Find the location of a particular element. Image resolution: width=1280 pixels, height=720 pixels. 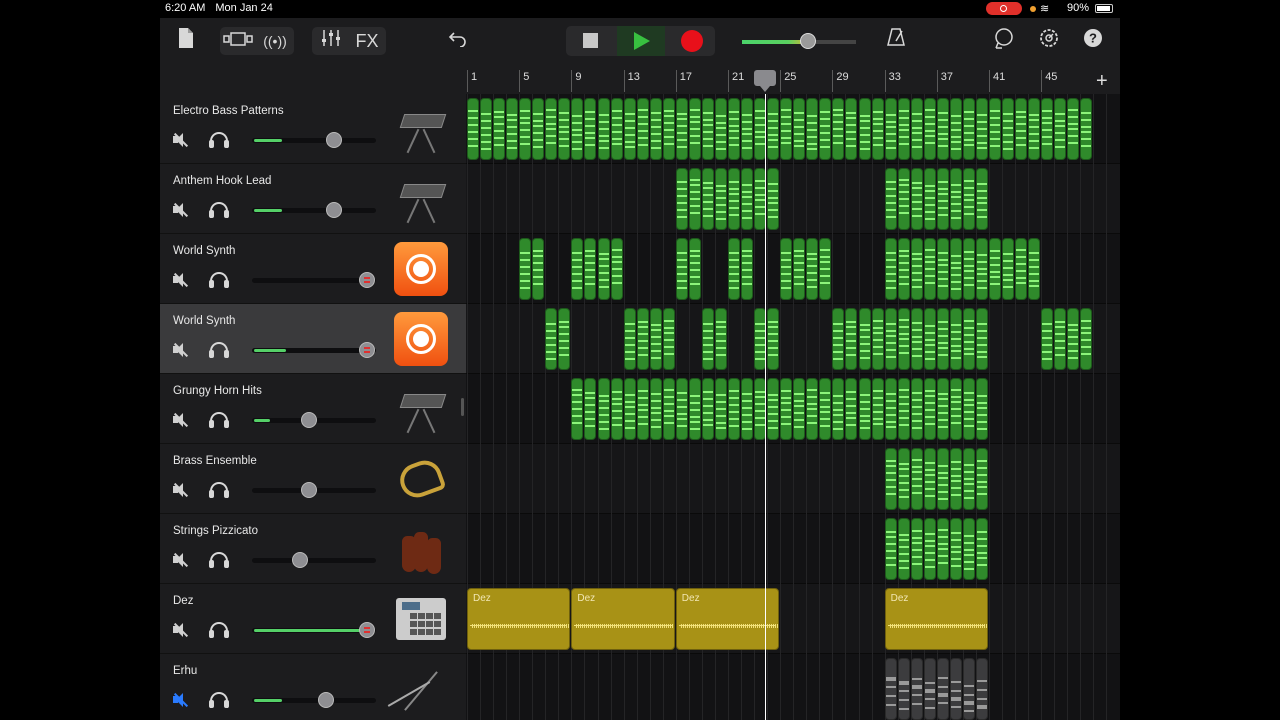

track-header-resize-handle is located at coordinates (462, 407).